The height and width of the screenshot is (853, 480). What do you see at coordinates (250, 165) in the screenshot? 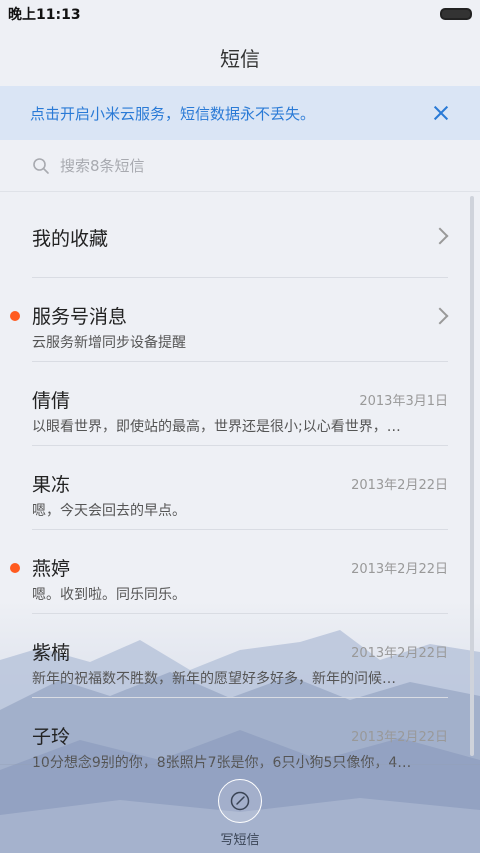
I see `search-input` at bounding box center [250, 165].